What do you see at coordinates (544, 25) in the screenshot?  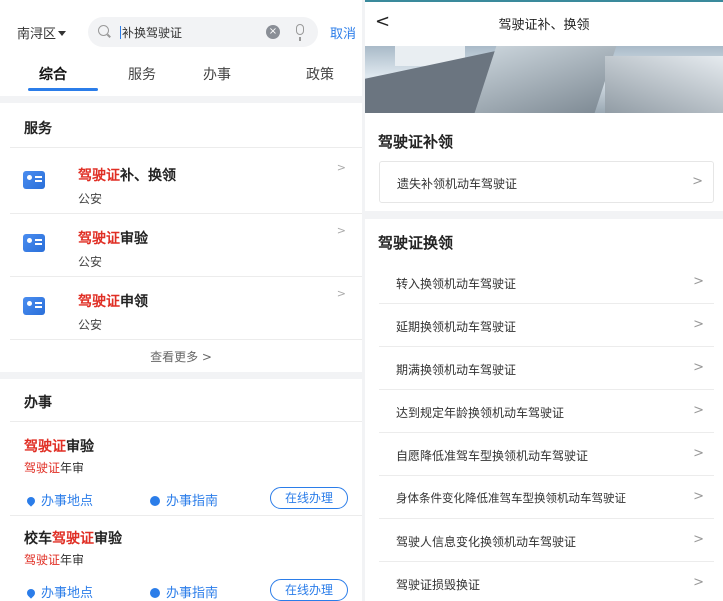 I see `page-title: 驾驶证补、换领` at bounding box center [544, 25].